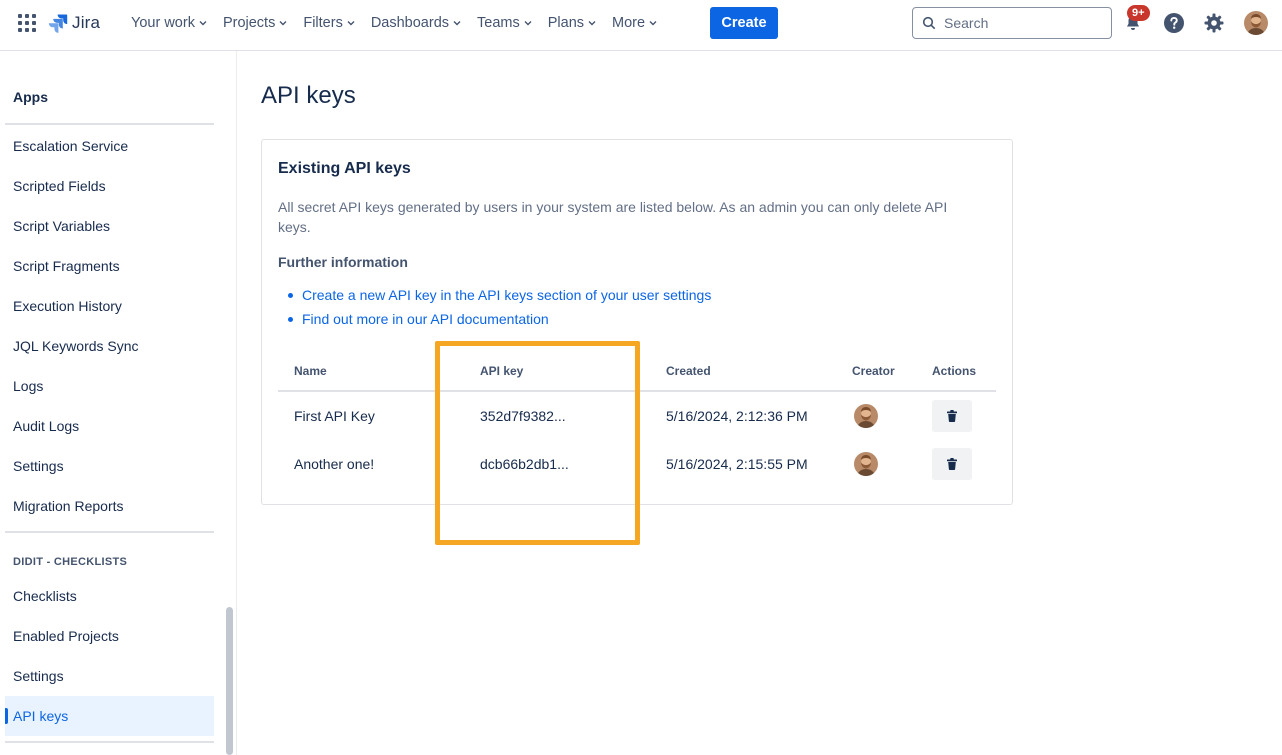 The image size is (1282, 755). I want to click on sidebar-item-checklist-settings: Settings, so click(109, 676).